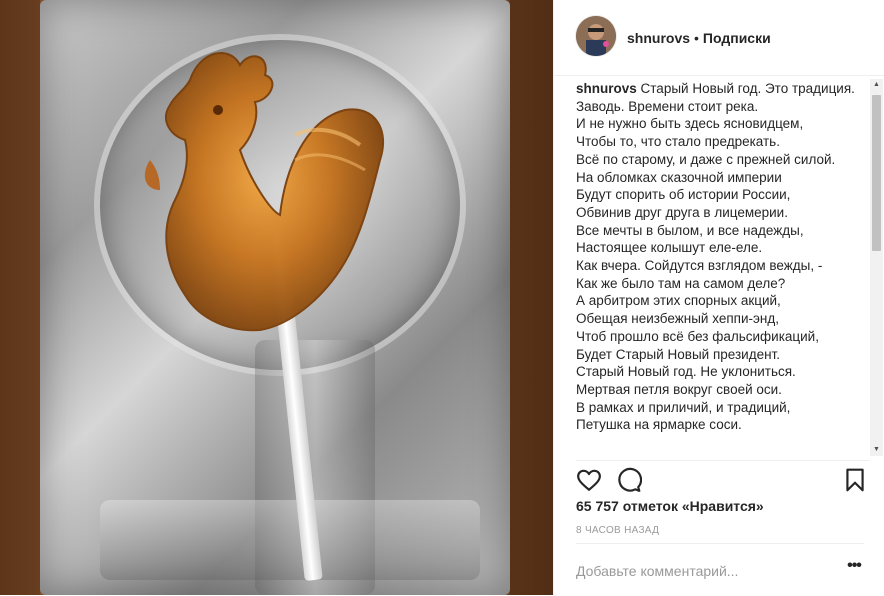 The width and height of the screenshot is (884, 596). I want to click on scroll-down-arrow-icon: ▼, so click(876, 450).